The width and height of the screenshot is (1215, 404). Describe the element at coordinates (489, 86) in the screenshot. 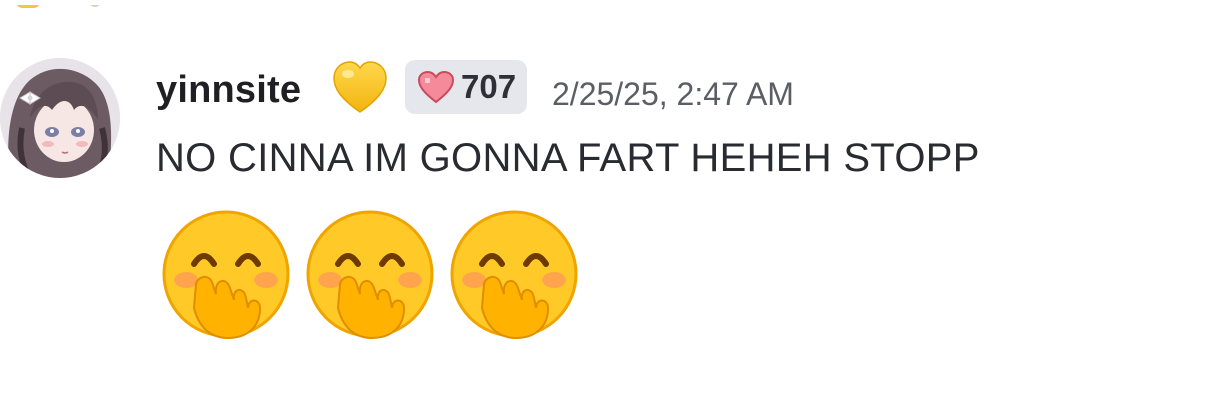

I see `badge-count: 707` at that location.